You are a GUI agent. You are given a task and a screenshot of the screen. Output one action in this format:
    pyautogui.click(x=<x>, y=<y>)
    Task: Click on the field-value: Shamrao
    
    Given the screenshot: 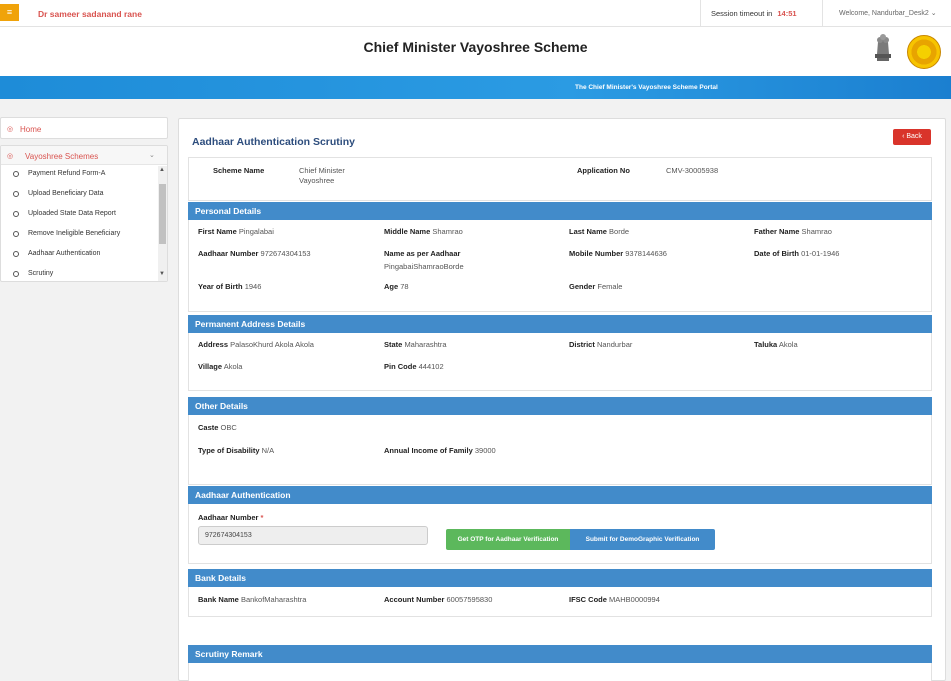 What is the action you would take?
    pyautogui.click(x=447, y=231)
    